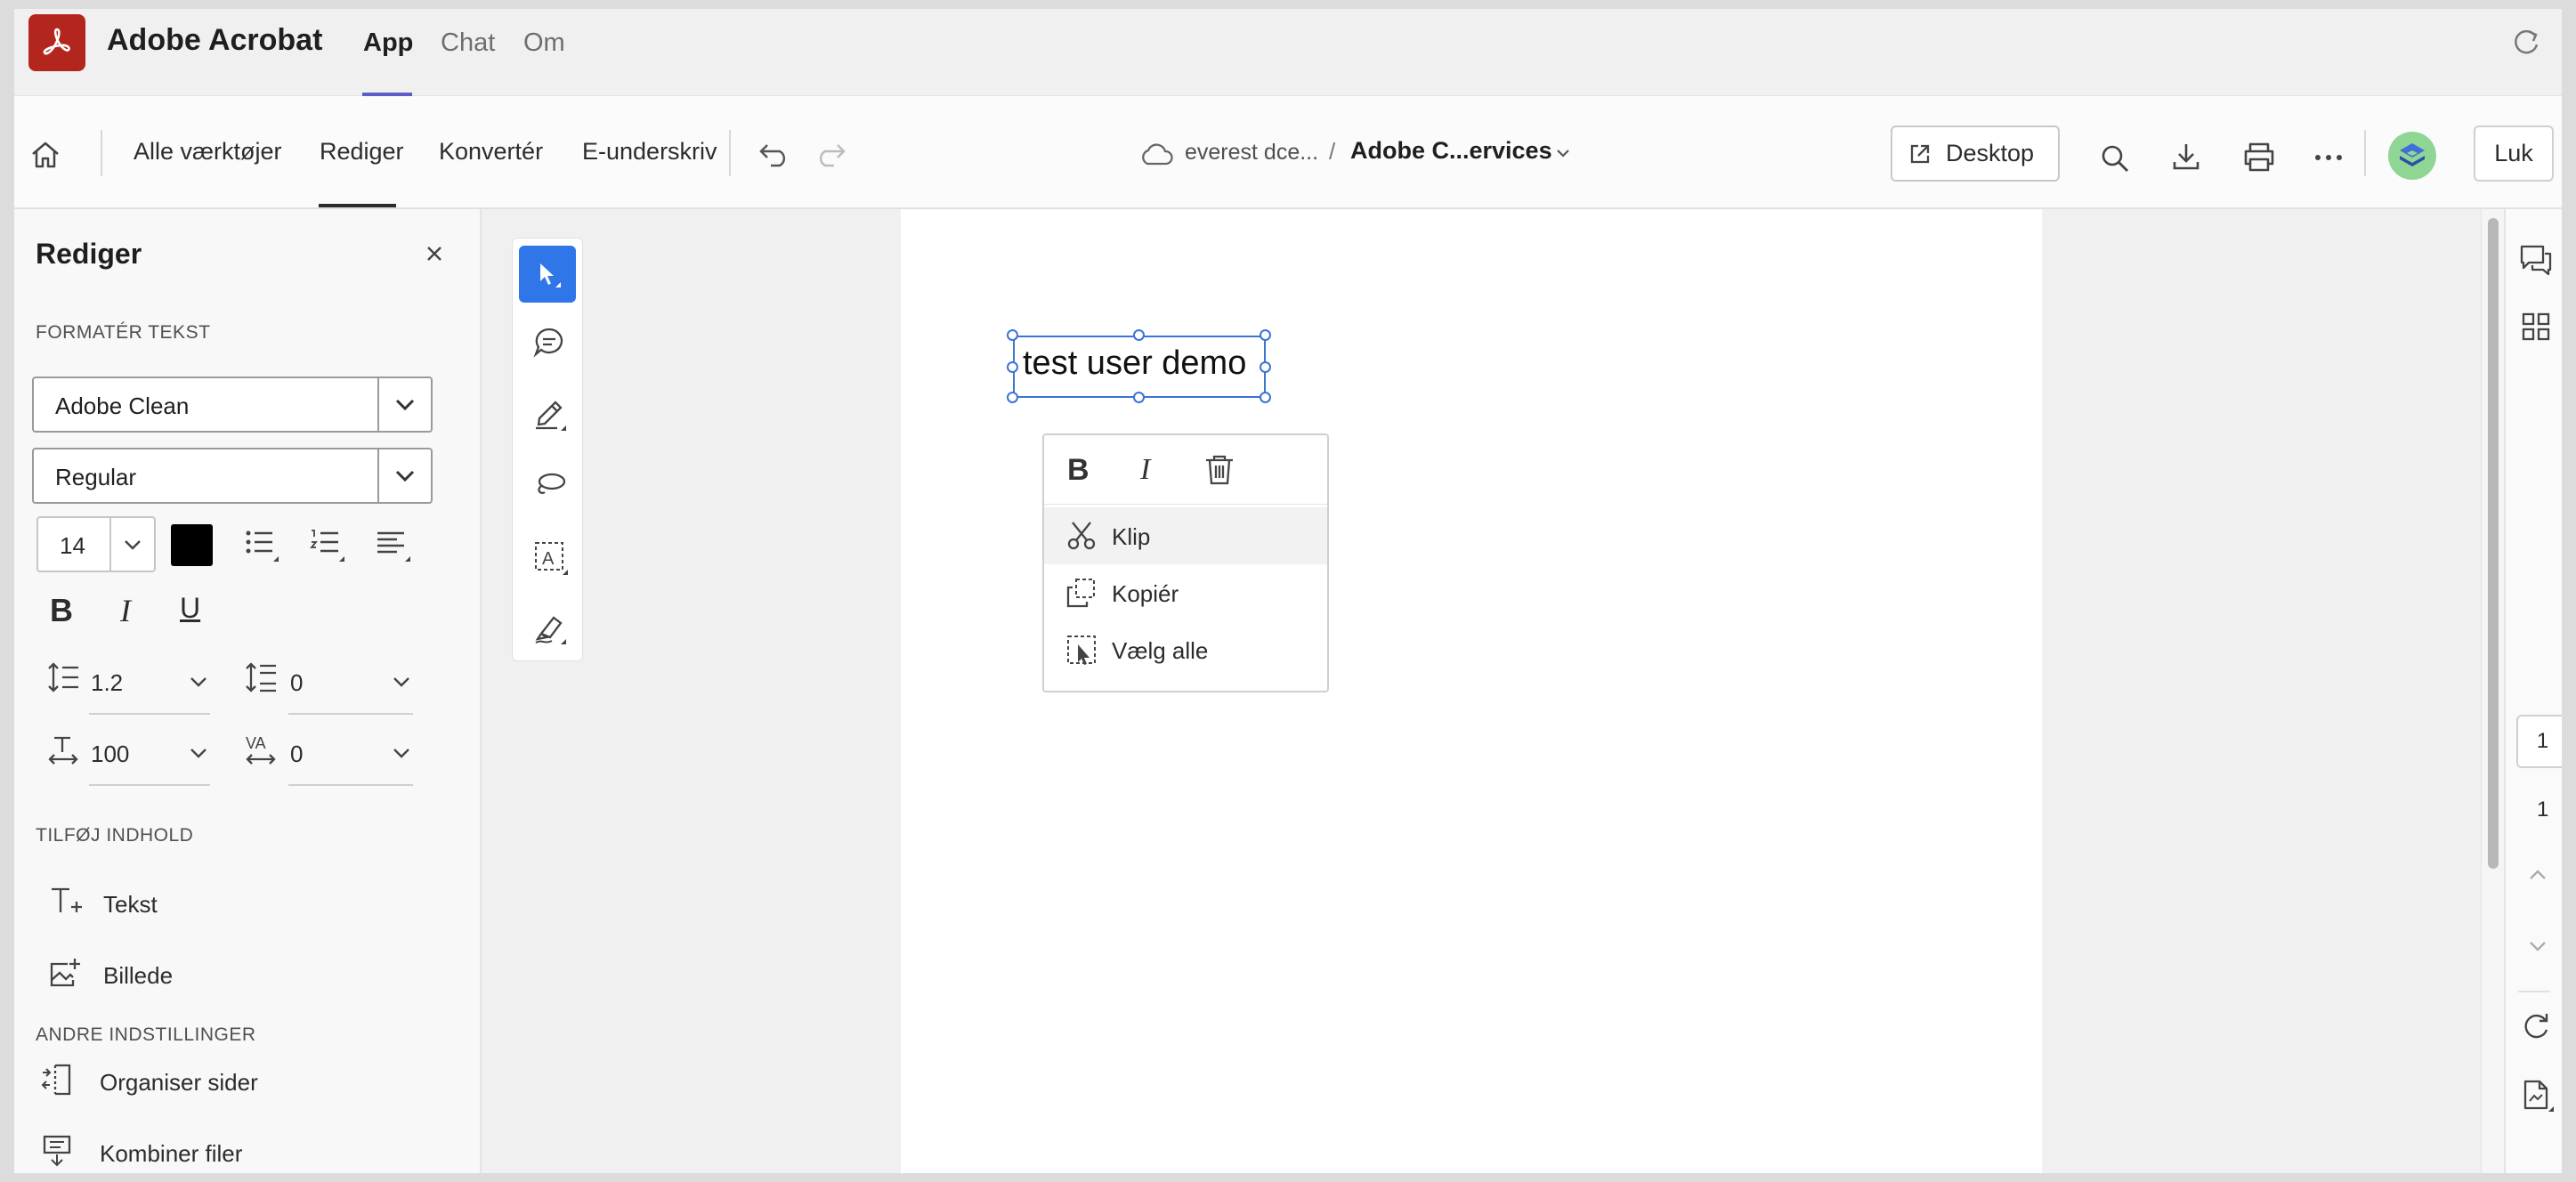 The height and width of the screenshot is (1182, 2576). I want to click on text-color-swatch, so click(192, 545).